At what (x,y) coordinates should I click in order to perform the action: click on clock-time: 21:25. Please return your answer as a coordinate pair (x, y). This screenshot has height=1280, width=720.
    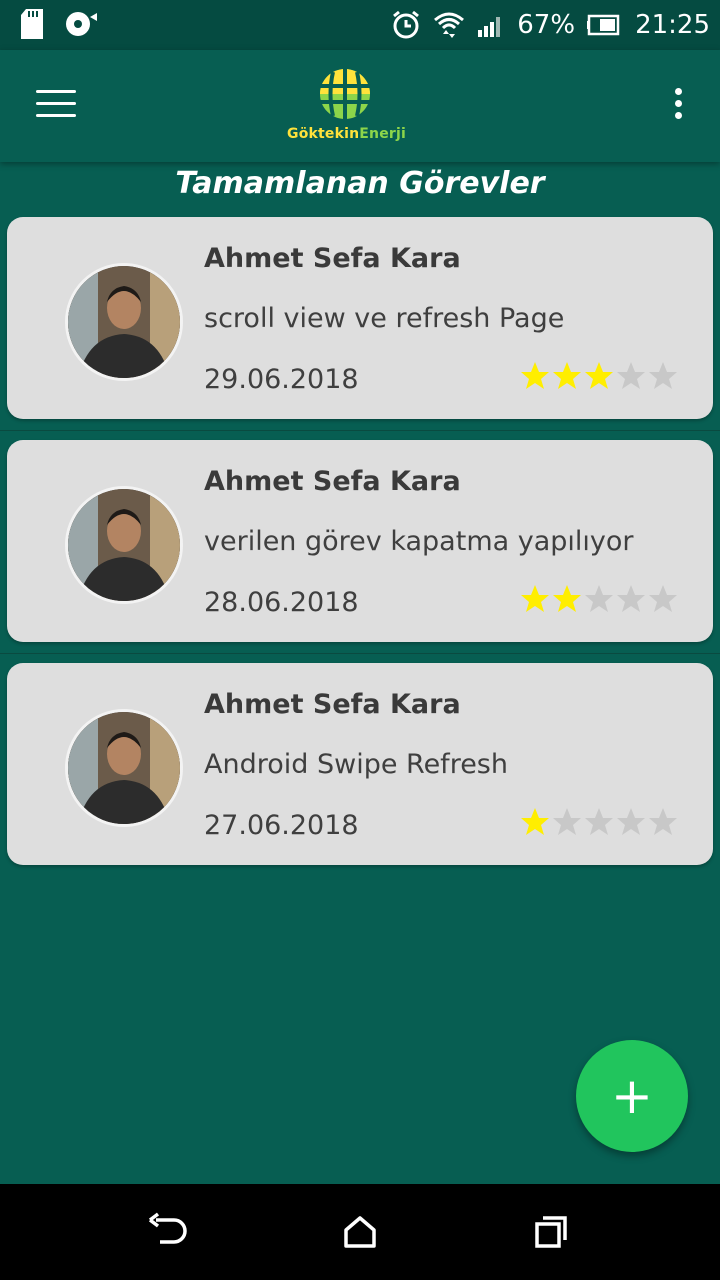
    Looking at the image, I should click on (672, 25).